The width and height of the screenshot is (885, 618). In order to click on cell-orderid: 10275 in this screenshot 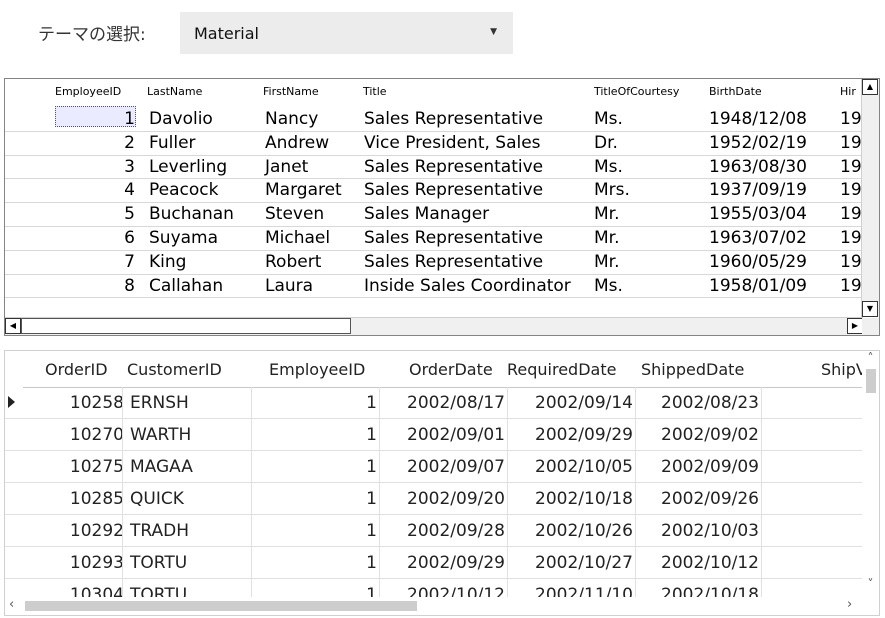, I will do `click(97, 467)`.